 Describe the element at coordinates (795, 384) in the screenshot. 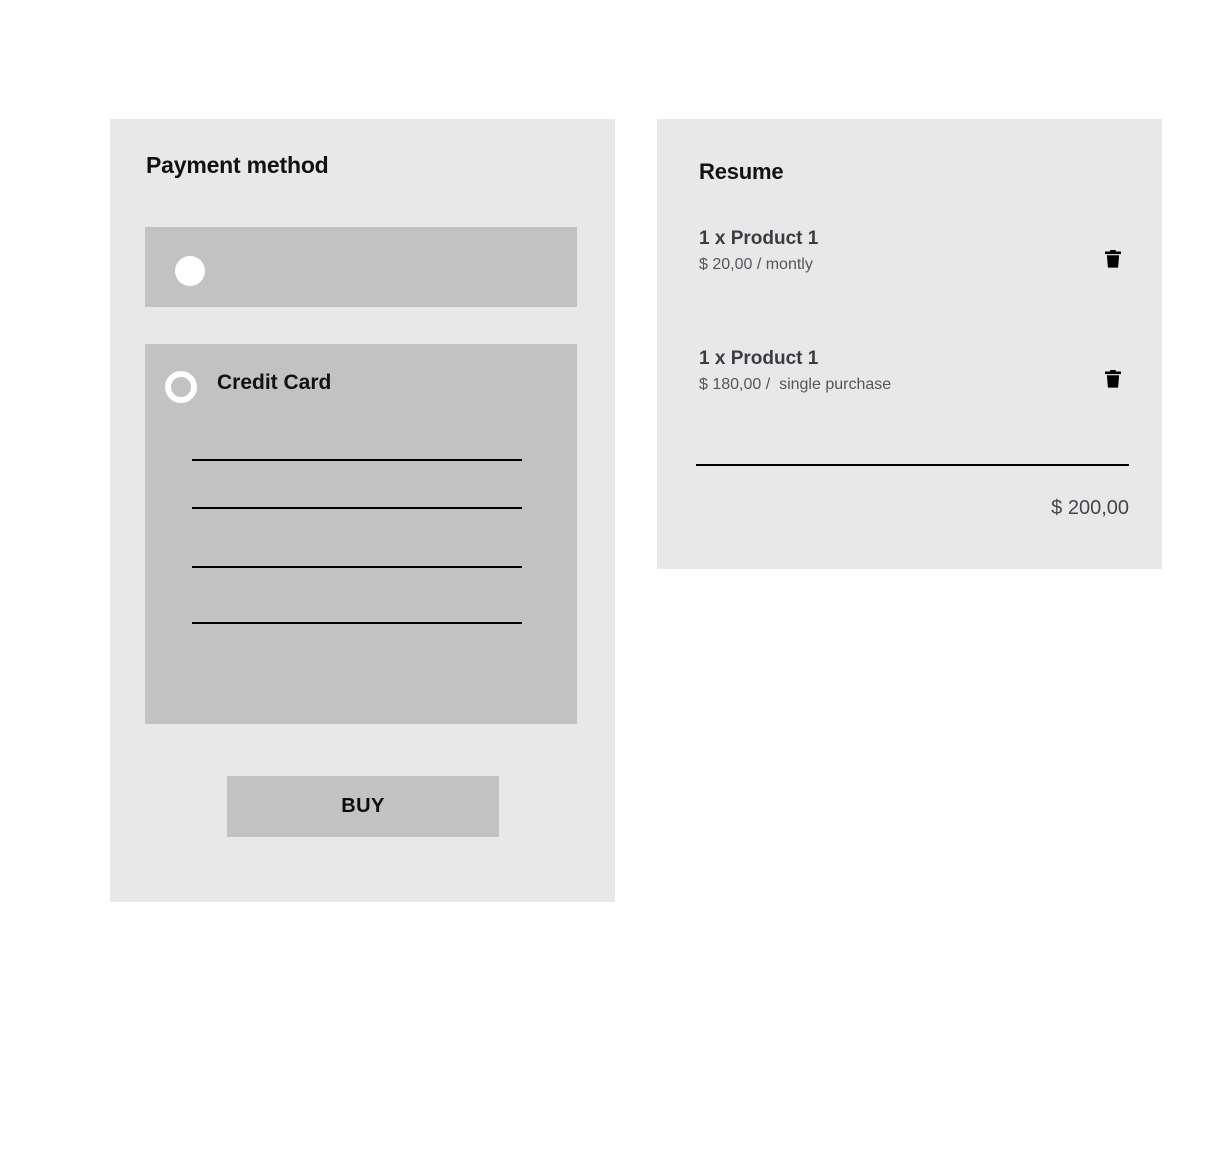

I see `resume-item-price: $ 180,00 / single purchase` at that location.